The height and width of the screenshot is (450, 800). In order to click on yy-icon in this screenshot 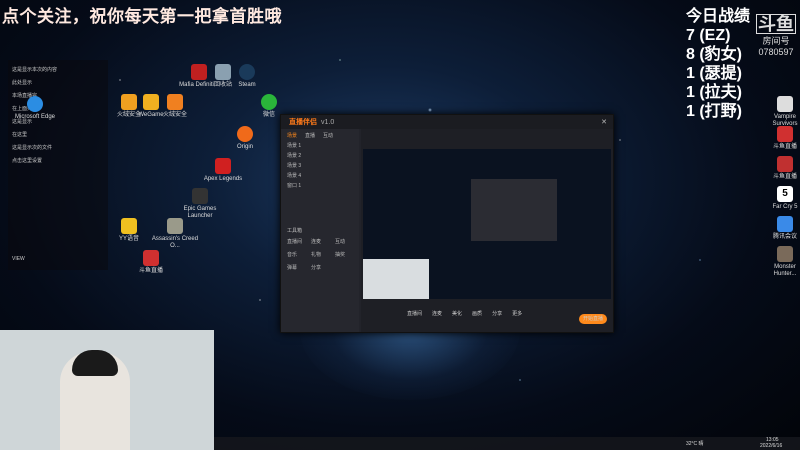, I will do `click(129, 226)`.